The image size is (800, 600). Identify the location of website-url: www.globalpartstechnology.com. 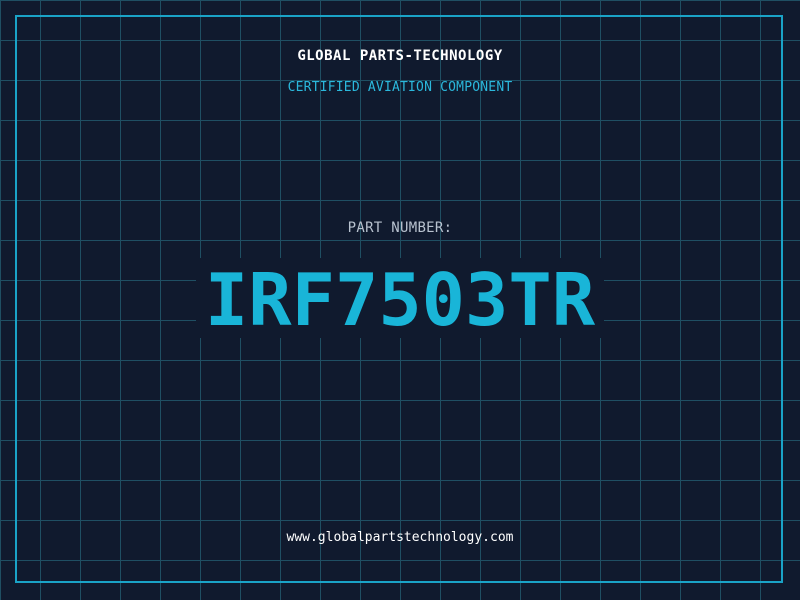
(400, 537).